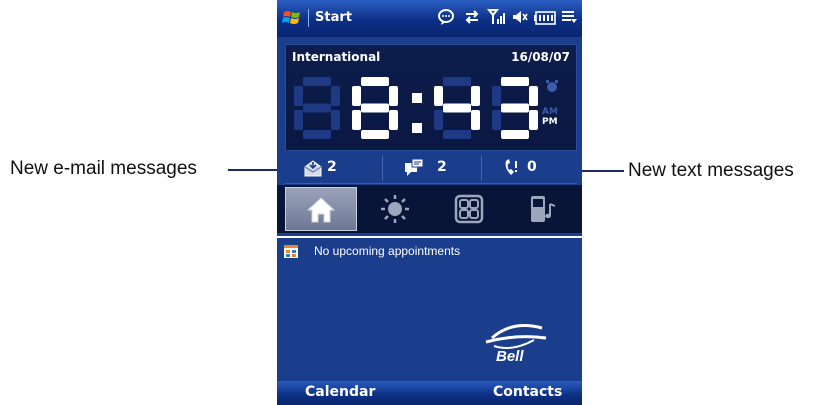 The image size is (827, 405). I want to click on tab-bar, so click(429, 209).